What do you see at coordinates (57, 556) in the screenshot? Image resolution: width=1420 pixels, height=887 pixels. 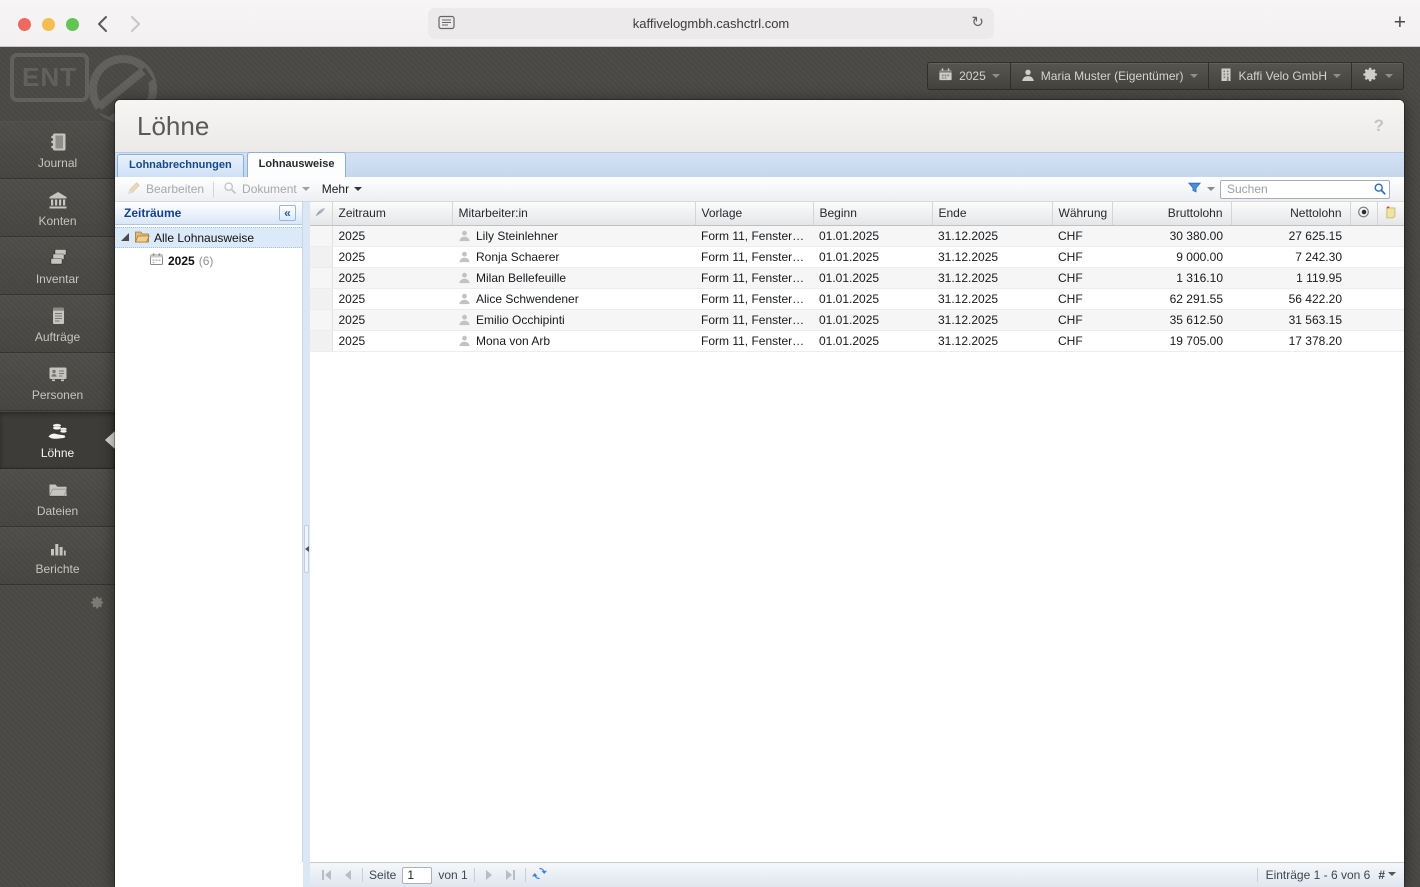 I see `sidebar-item-berichte: Berichte` at bounding box center [57, 556].